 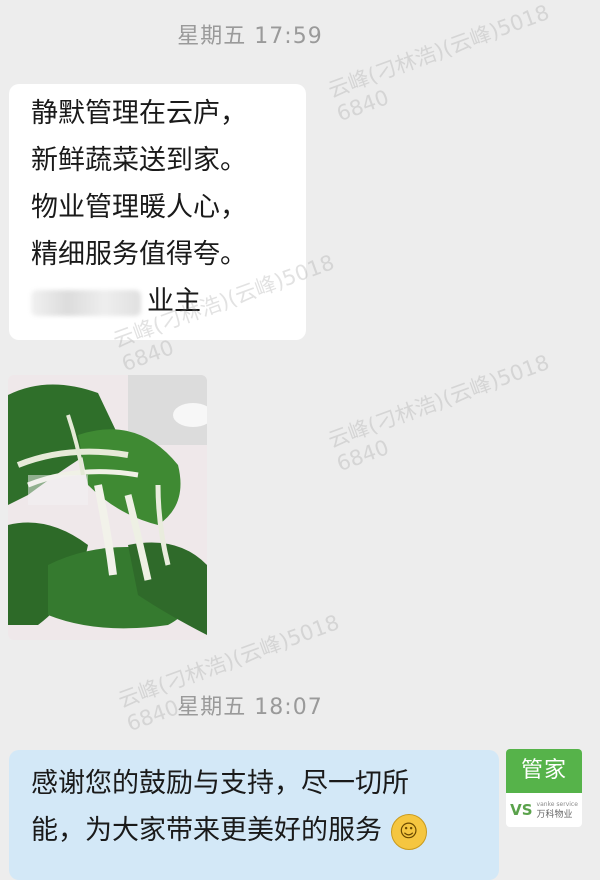 What do you see at coordinates (554, 815) in the screenshot?
I see `logo-brand-text: 万科物业` at bounding box center [554, 815].